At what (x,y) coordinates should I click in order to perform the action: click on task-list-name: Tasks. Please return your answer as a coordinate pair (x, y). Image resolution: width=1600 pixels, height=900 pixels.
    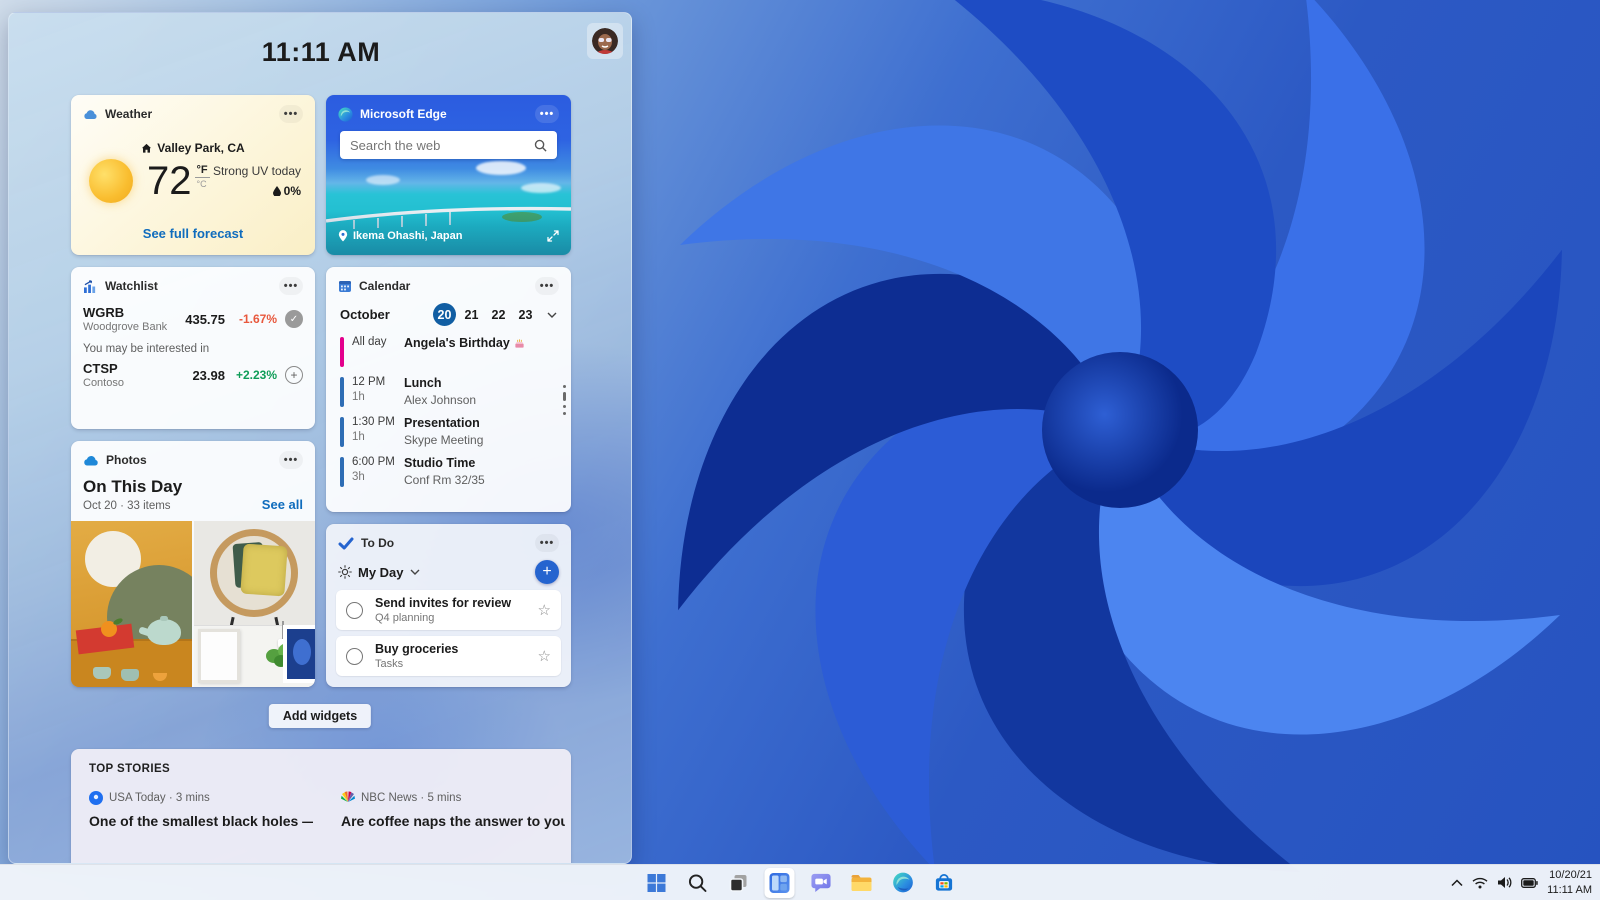
    Looking at the image, I should click on (389, 664).